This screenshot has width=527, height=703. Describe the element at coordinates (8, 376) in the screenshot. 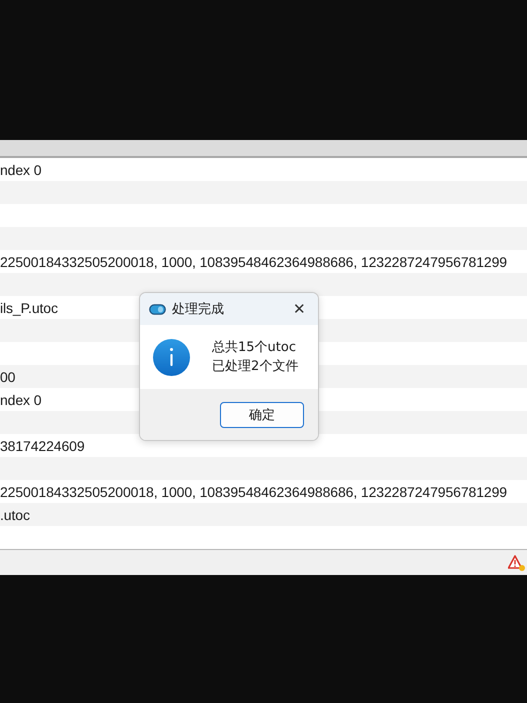

I see `log-line: 00` at that location.